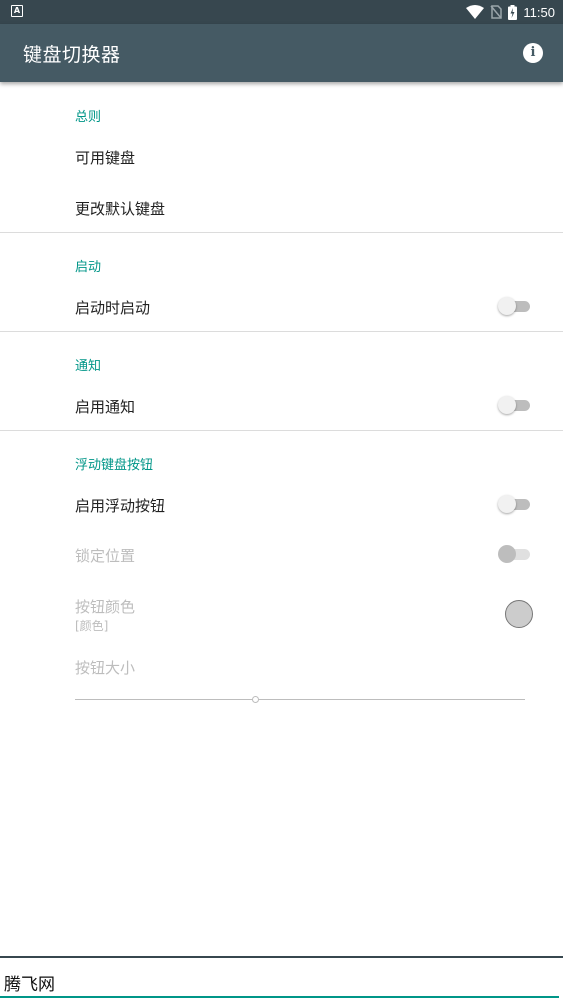  I want to click on android-notification-icon: A, so click(17, 11).